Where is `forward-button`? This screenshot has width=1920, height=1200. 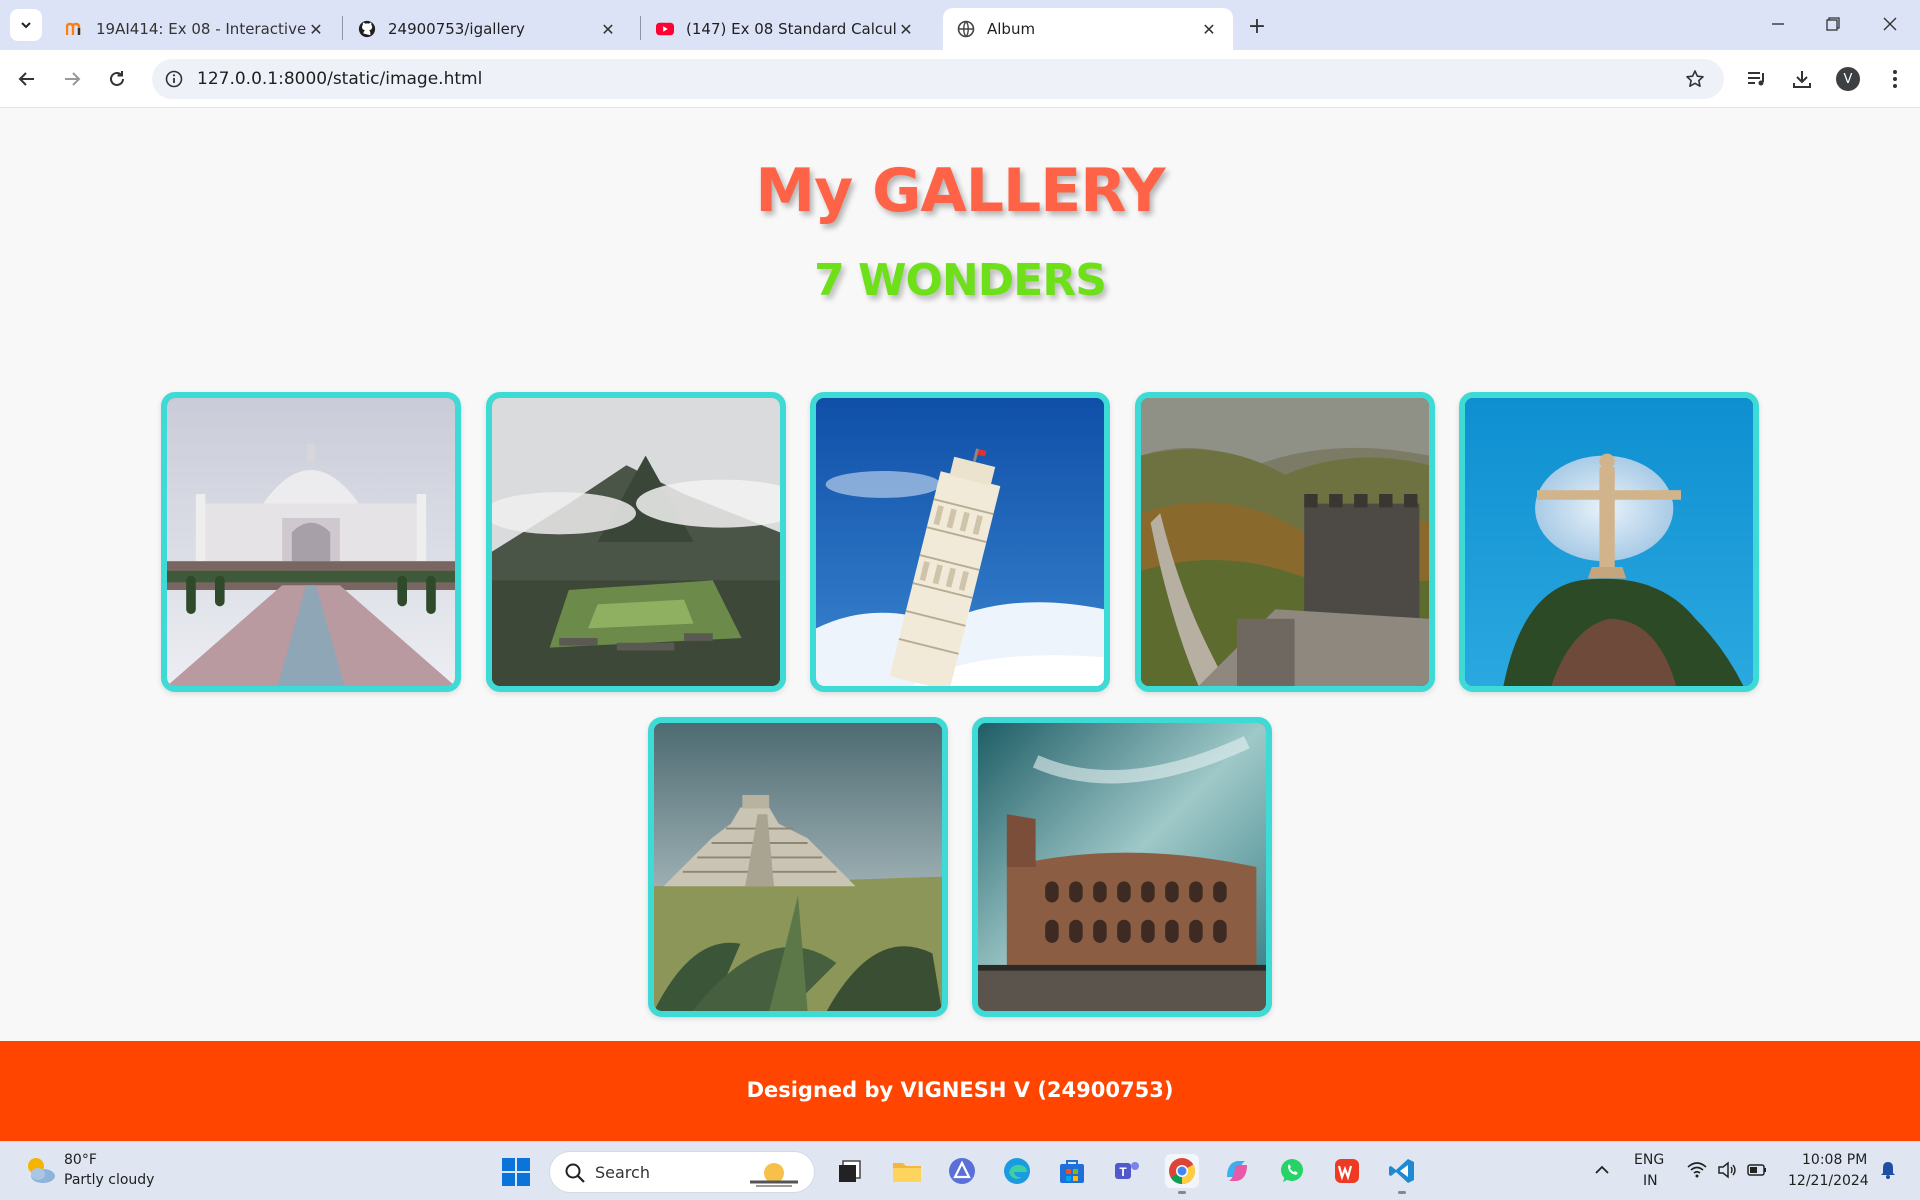
forward-button is located at coordinates (72, 79).